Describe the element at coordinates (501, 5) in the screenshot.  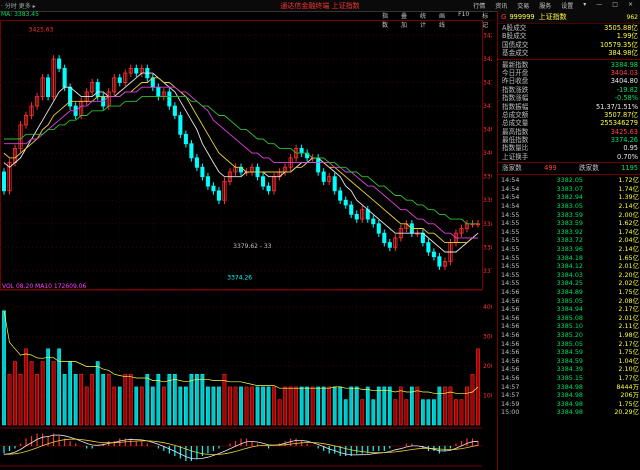
I see `toolbar-item-1: 资讯` at that location.